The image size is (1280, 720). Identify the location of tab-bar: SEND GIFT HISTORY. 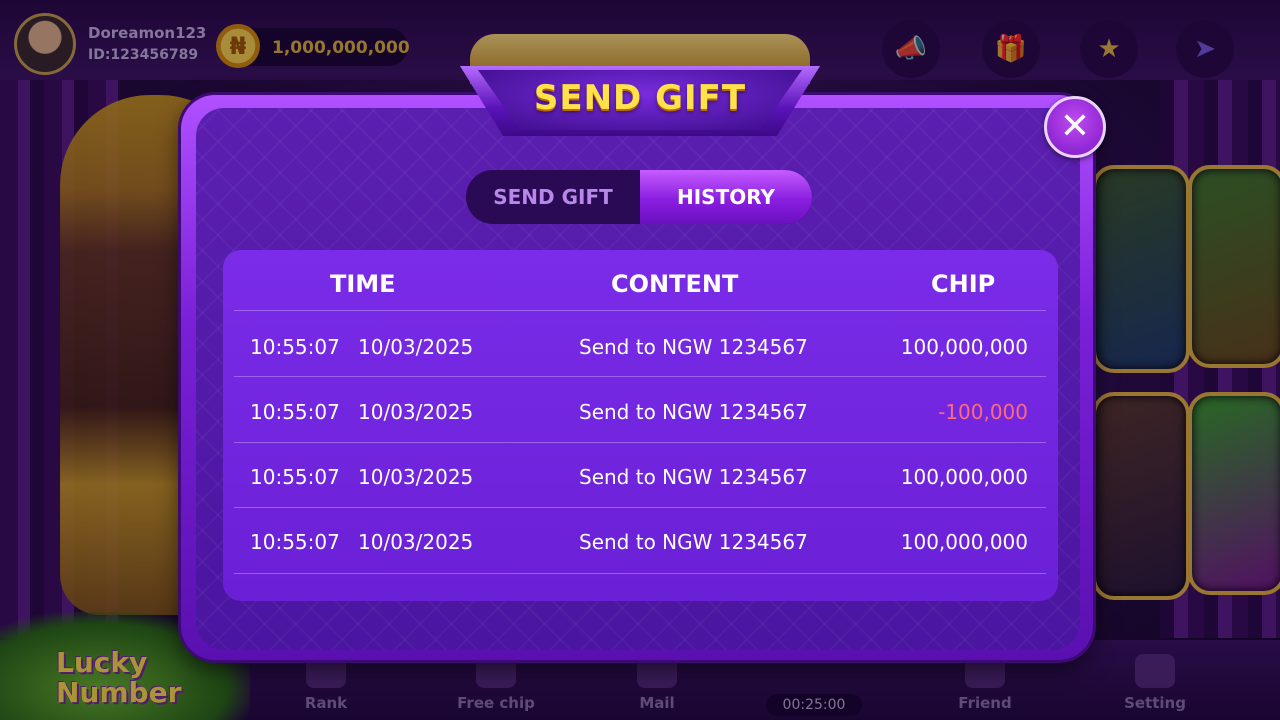
(639, 197).